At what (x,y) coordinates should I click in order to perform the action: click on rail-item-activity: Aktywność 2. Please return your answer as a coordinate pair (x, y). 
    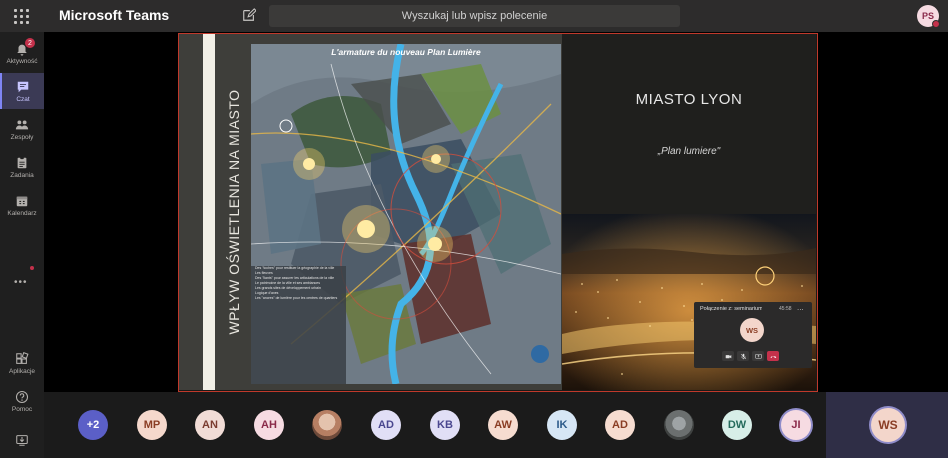
    Looking at the image, I should click on (22, 53).